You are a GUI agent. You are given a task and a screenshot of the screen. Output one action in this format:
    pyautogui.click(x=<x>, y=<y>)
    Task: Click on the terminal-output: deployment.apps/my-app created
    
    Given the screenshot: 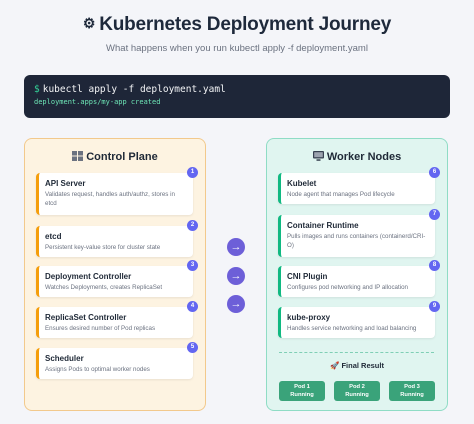 What is the action you would take?
    pyautogui.click(x=97, y=102)
    